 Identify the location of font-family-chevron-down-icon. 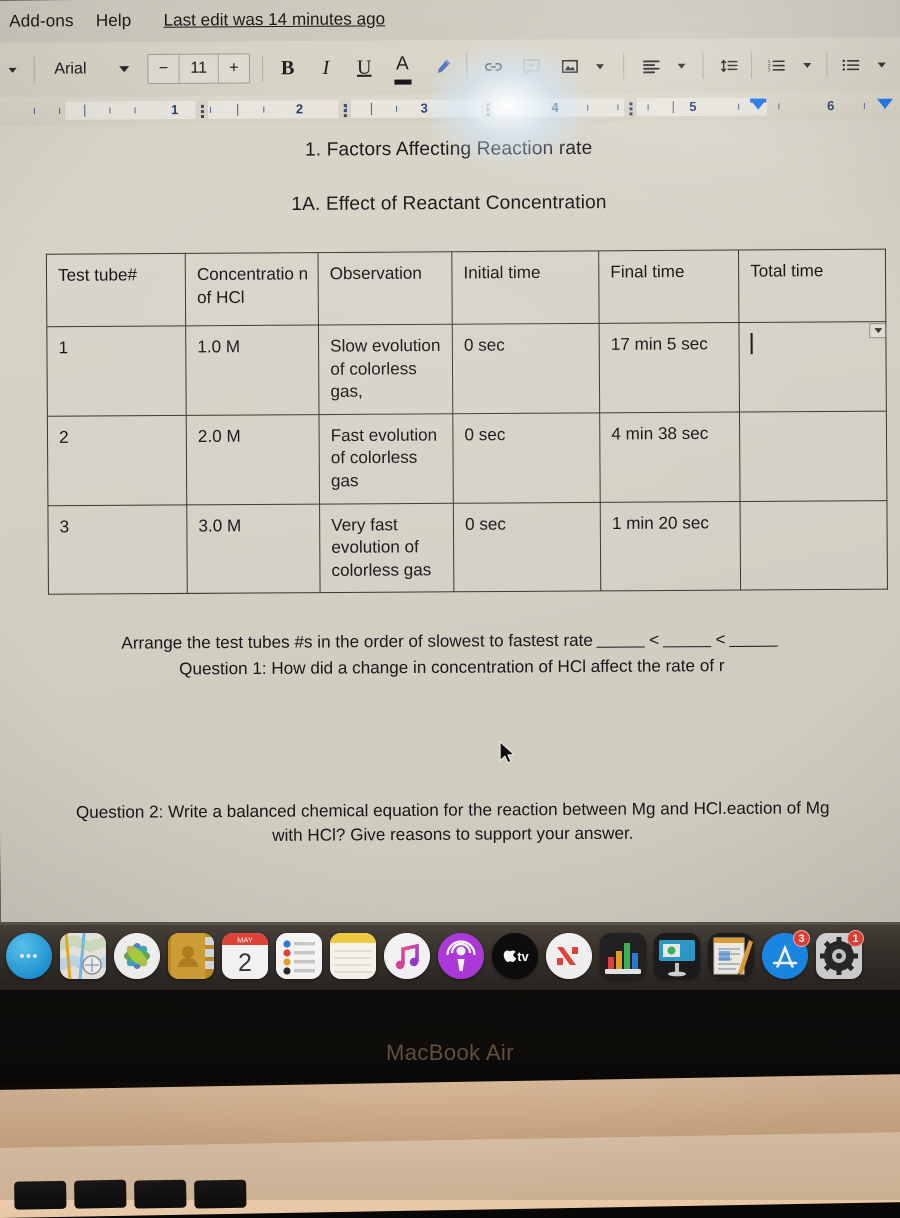
(124, 69).